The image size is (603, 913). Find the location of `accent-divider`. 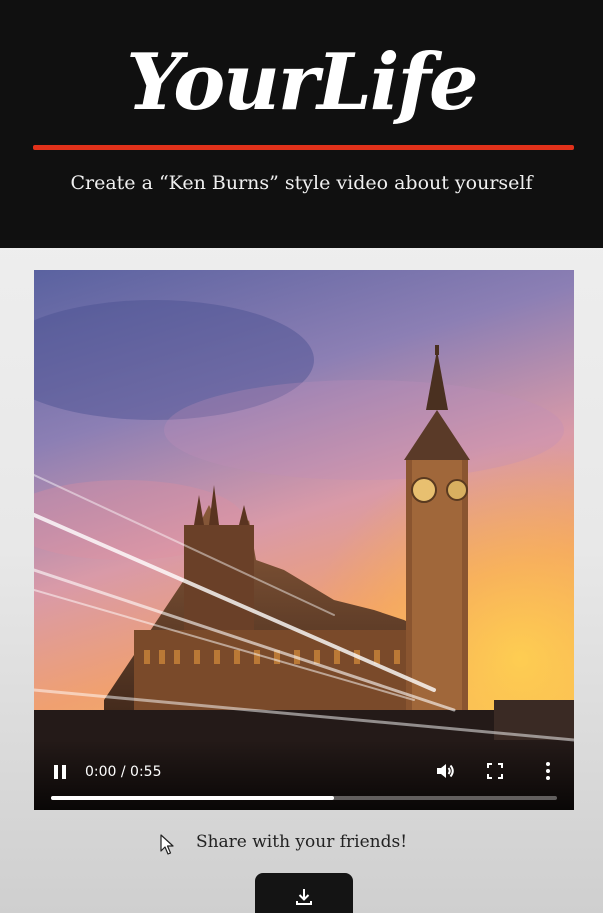

accent-divider is located at coordinates (303, 147).